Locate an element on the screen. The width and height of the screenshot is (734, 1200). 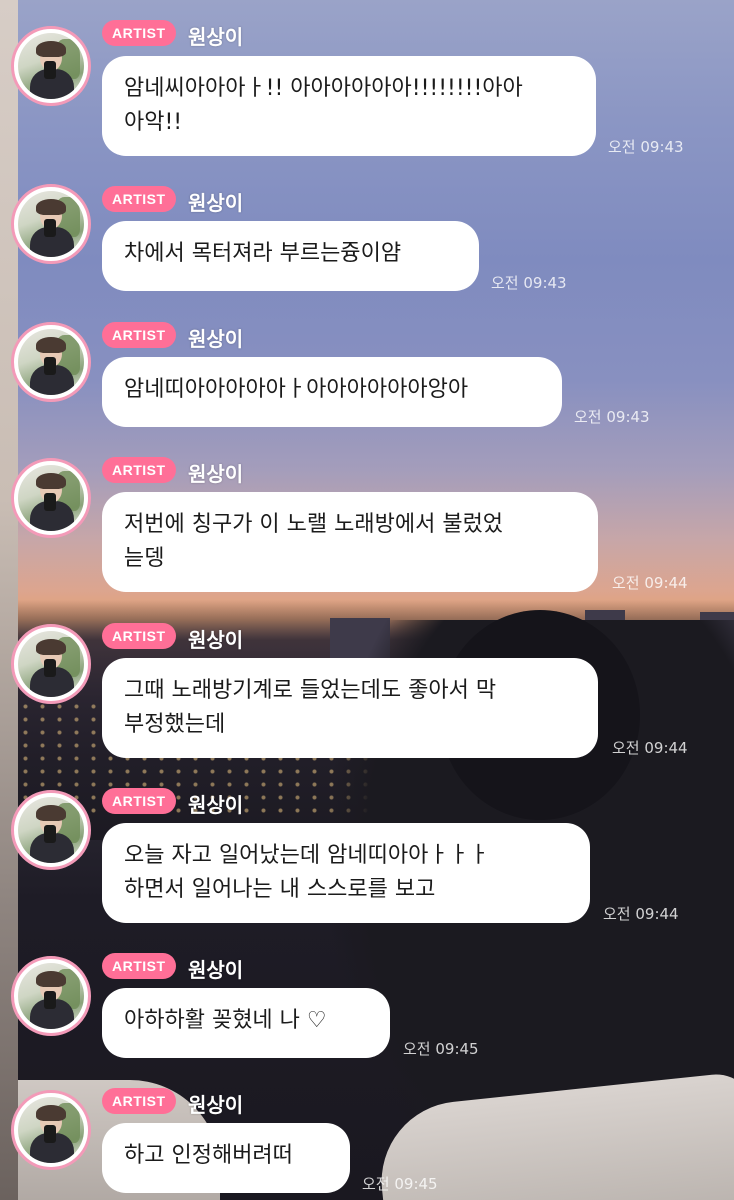
message-bubble: 아하하활 꽂혔네 나 ♡ is located at coordinates (246, 1023).